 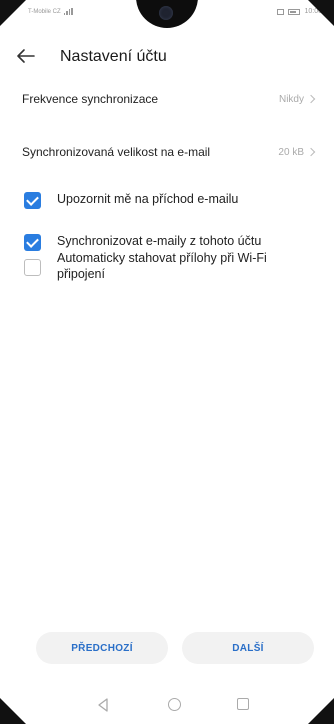 What do you see at coordinates (113, 56) in the screenshot?
I see `page-title: Nastavení účtu` at bounding box center [113, 56].